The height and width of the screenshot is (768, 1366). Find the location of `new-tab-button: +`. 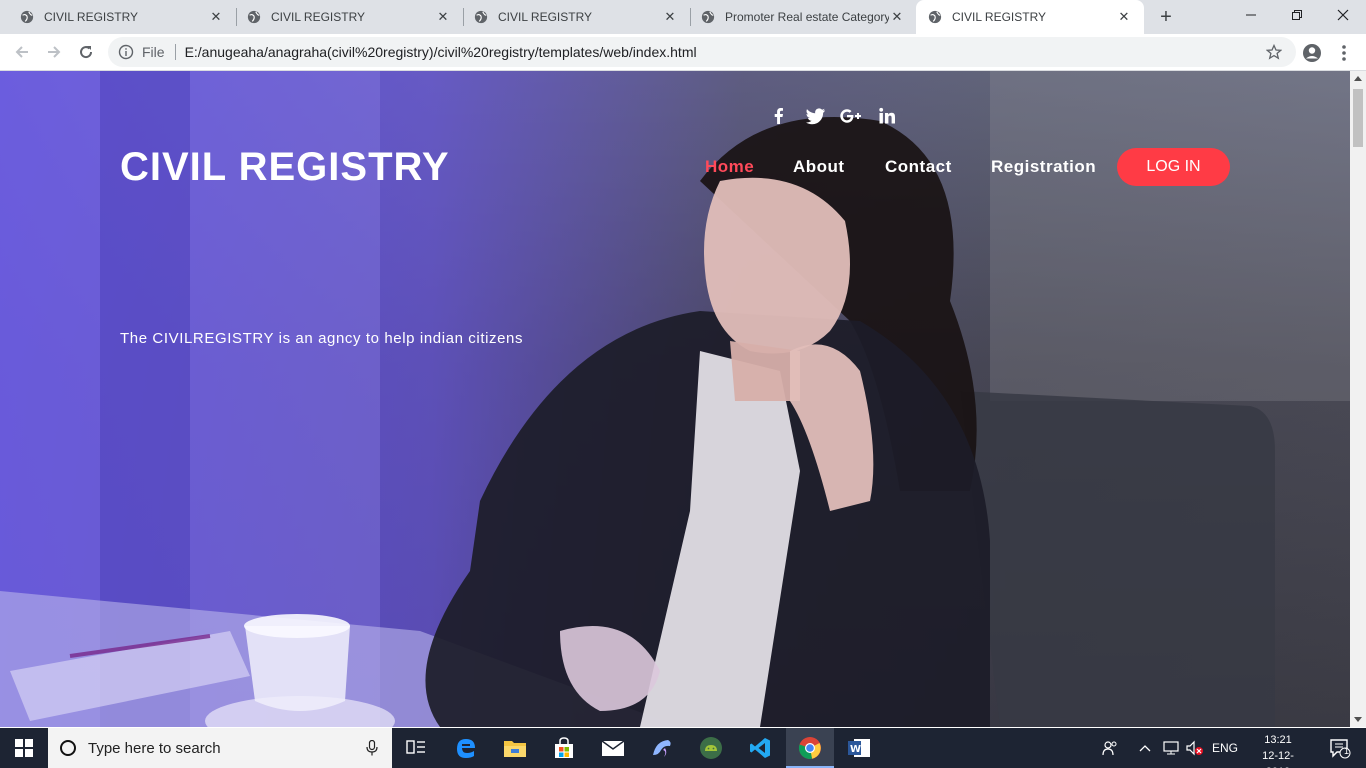

new-tab-button: + is located at coordinates (1166, 17).